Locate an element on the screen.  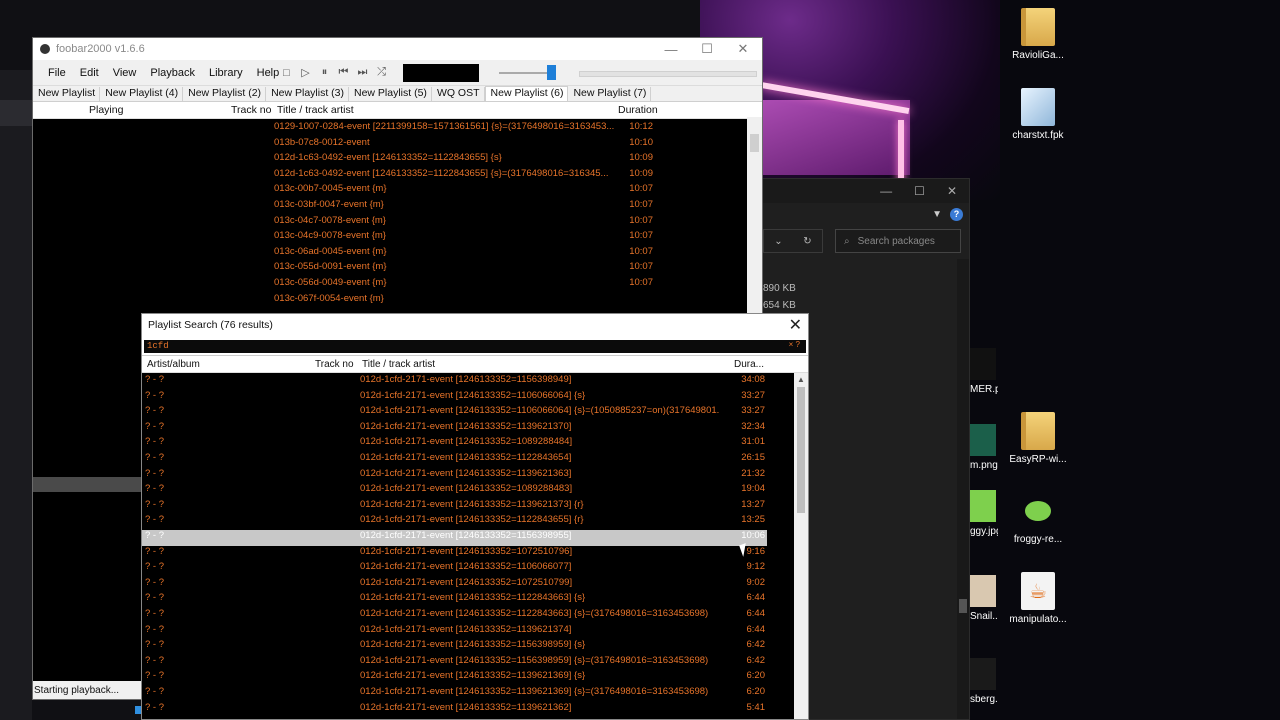
search-packages-input: ⌕ Search packages is located at coordinates (898, 241).